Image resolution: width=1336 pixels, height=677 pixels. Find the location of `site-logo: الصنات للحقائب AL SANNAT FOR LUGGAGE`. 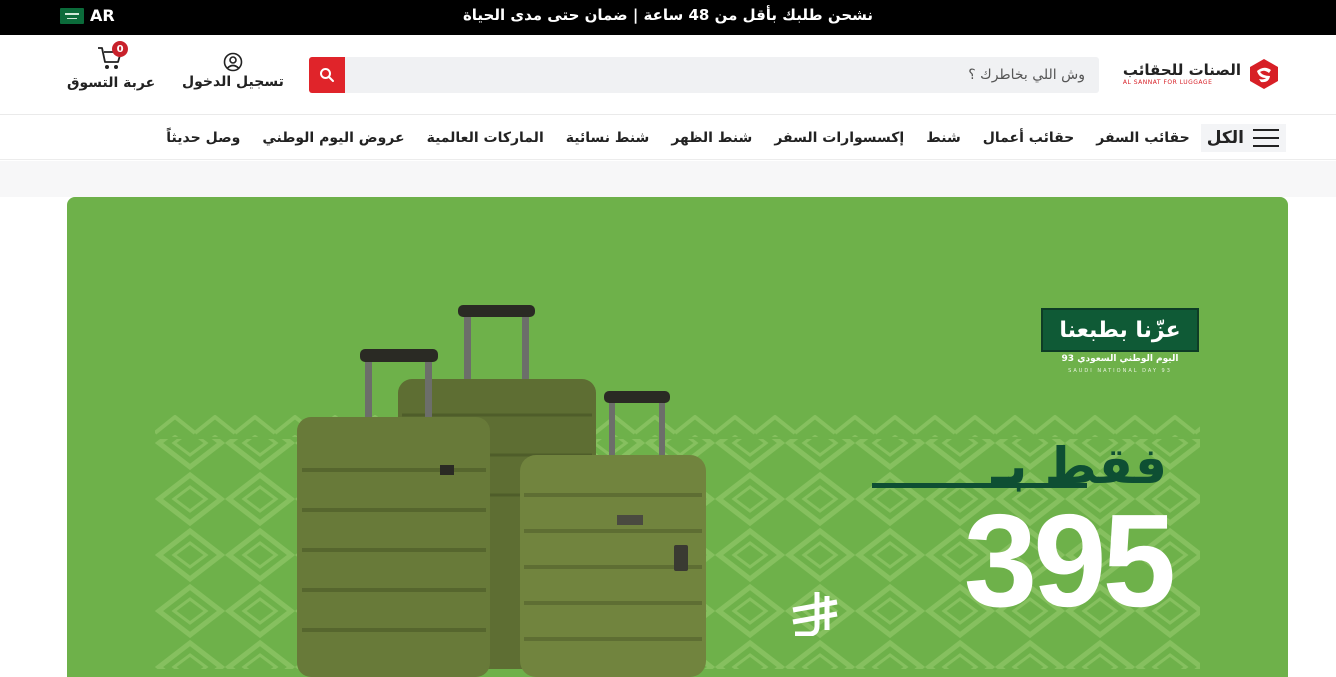

site-logo: الصنات للحقائب AL SANNAT FOR LUGGAGE is located at coordinates (1202, 74).